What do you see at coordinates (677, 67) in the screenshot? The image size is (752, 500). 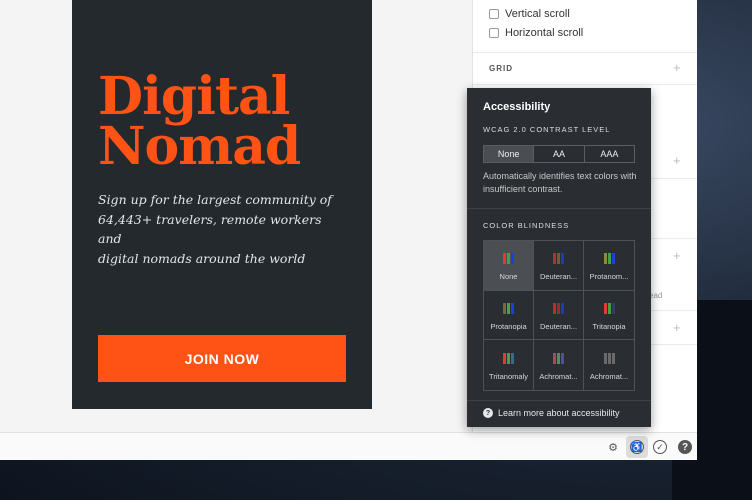 I see `add-grid-icon: +` at bounding box center [677, 67].